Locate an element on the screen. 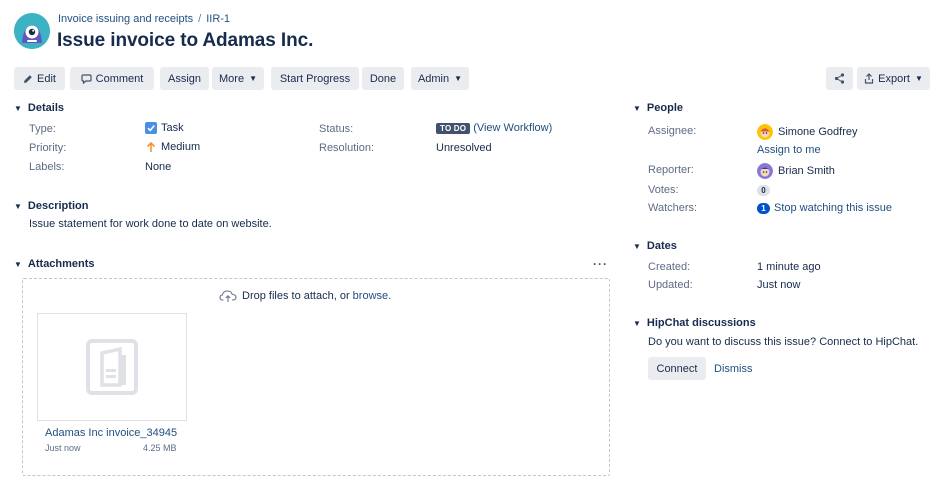  assignee-name: Simone Godfrey is located at coordinates (818, 132).